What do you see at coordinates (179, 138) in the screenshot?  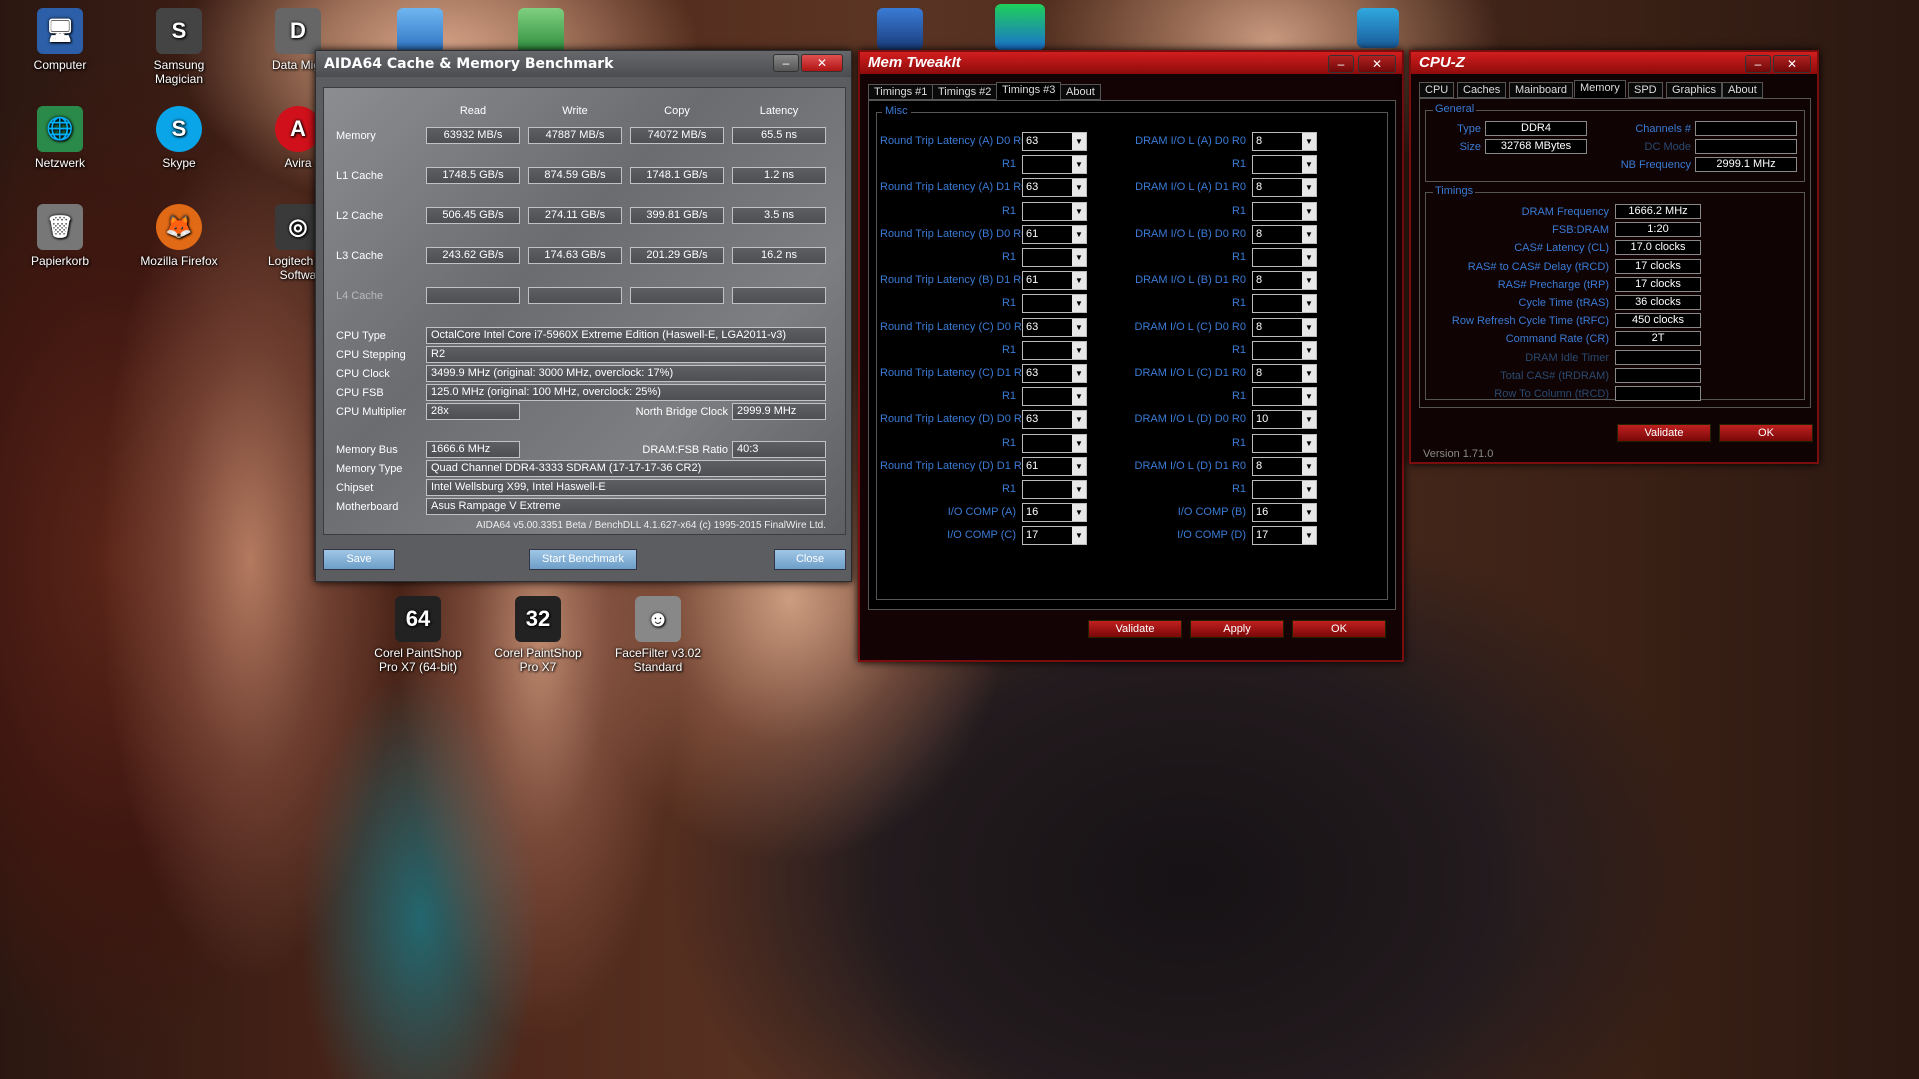 I see `desktop-icon-skype: S Skype` at bounding box center [179, 138].